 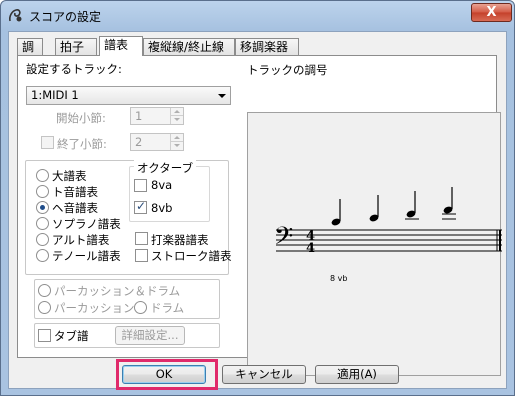 I want to click on window-title: スコアの設定, so click(x=65, y=17).